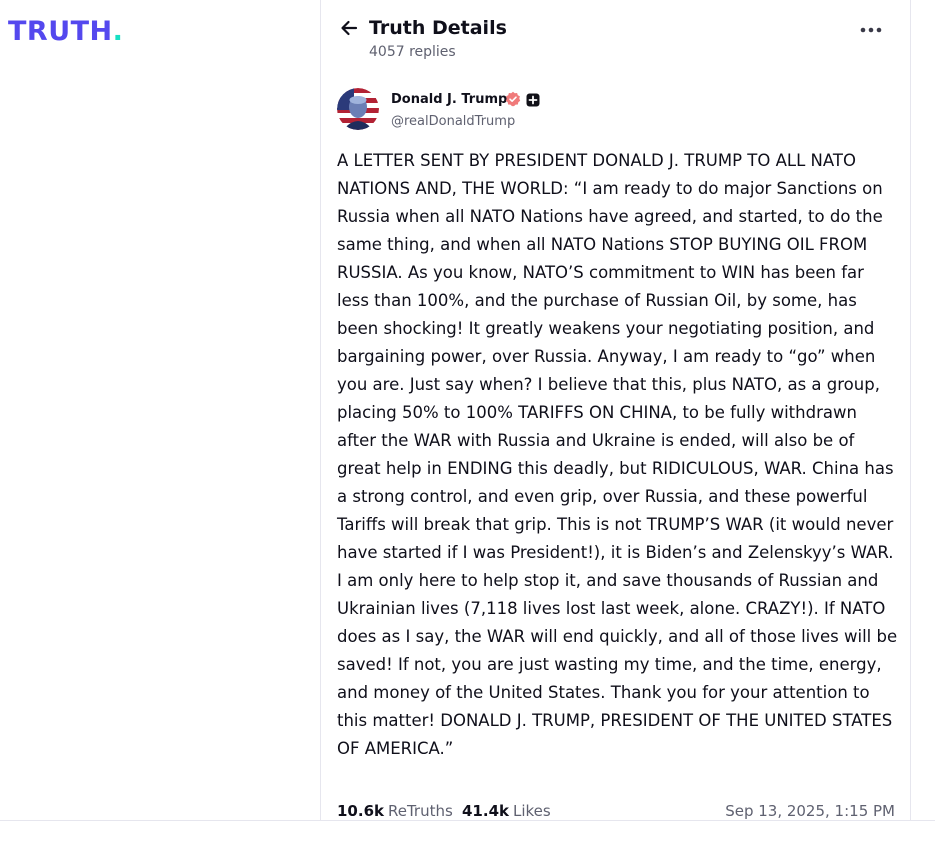  Describe the element at coordinates (453, 122) in the screenshot. I see `author-handle: @realDonaldTrump` at that location.